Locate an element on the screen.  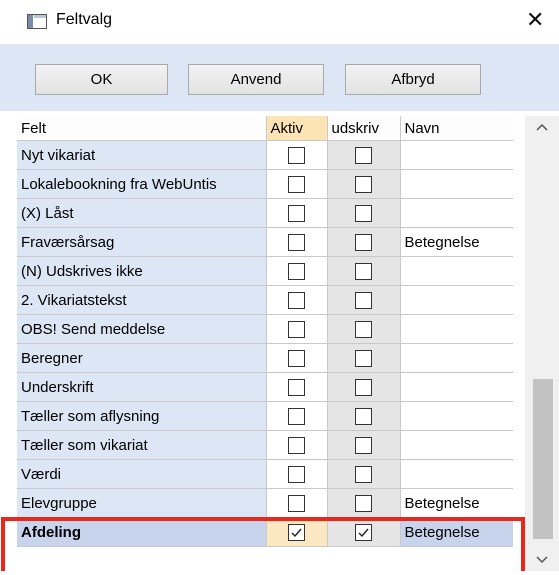
scroll-down-icon is located at coordinates (542, 559).